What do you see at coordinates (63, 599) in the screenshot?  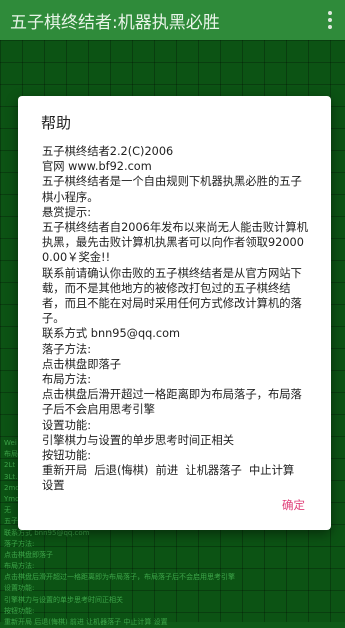 I see `background-text-line: 引擎棋力与设置的单步思考时间正相关` at bounding box center [63, 599].